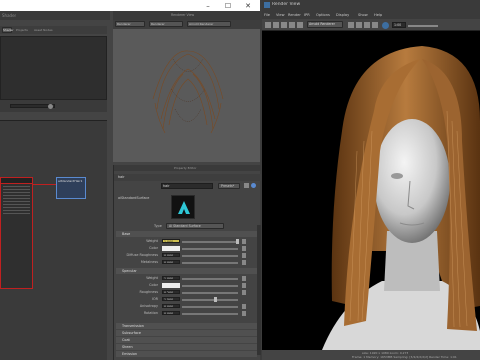 This screenshot has height=360, width=480. I want to click on attr-row-spec-color: Color, so click(188, 286).